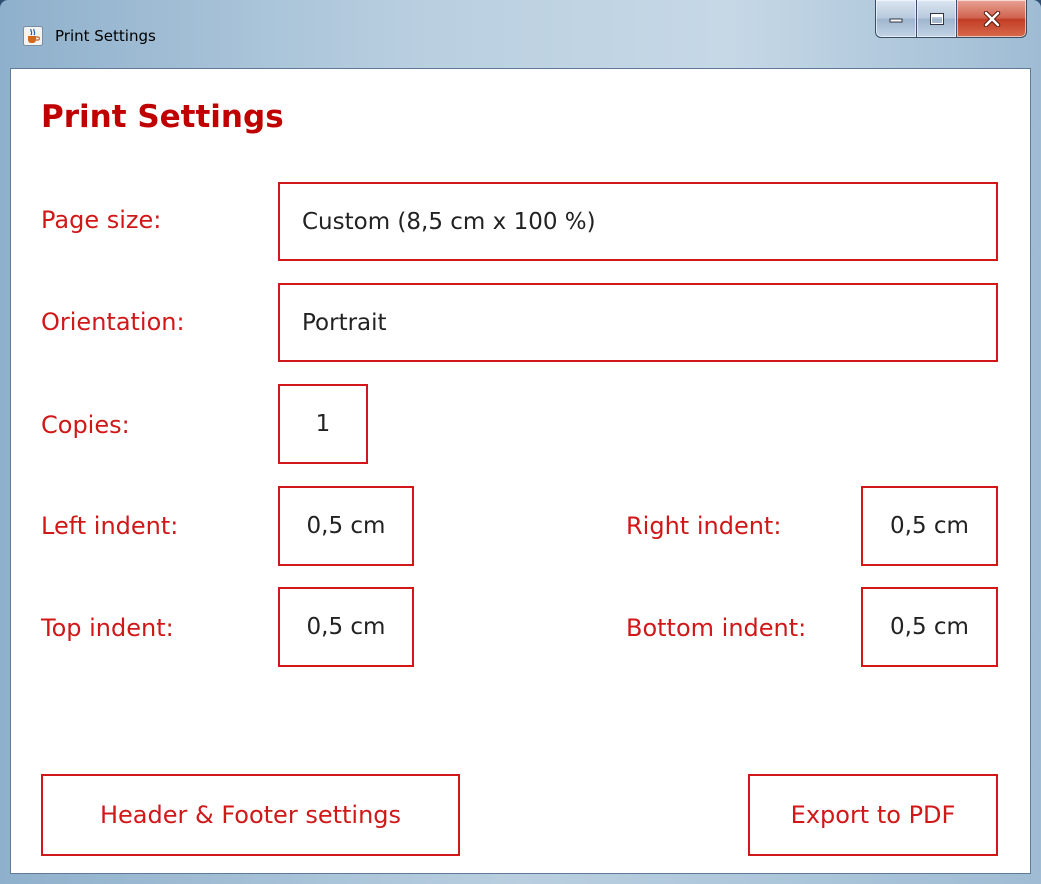 This screenshot has height=884, width=1041. Describe the element at coordinates (929, 526) in the screenshot. I see `right-indent-field: 0,5 cm` at that location.